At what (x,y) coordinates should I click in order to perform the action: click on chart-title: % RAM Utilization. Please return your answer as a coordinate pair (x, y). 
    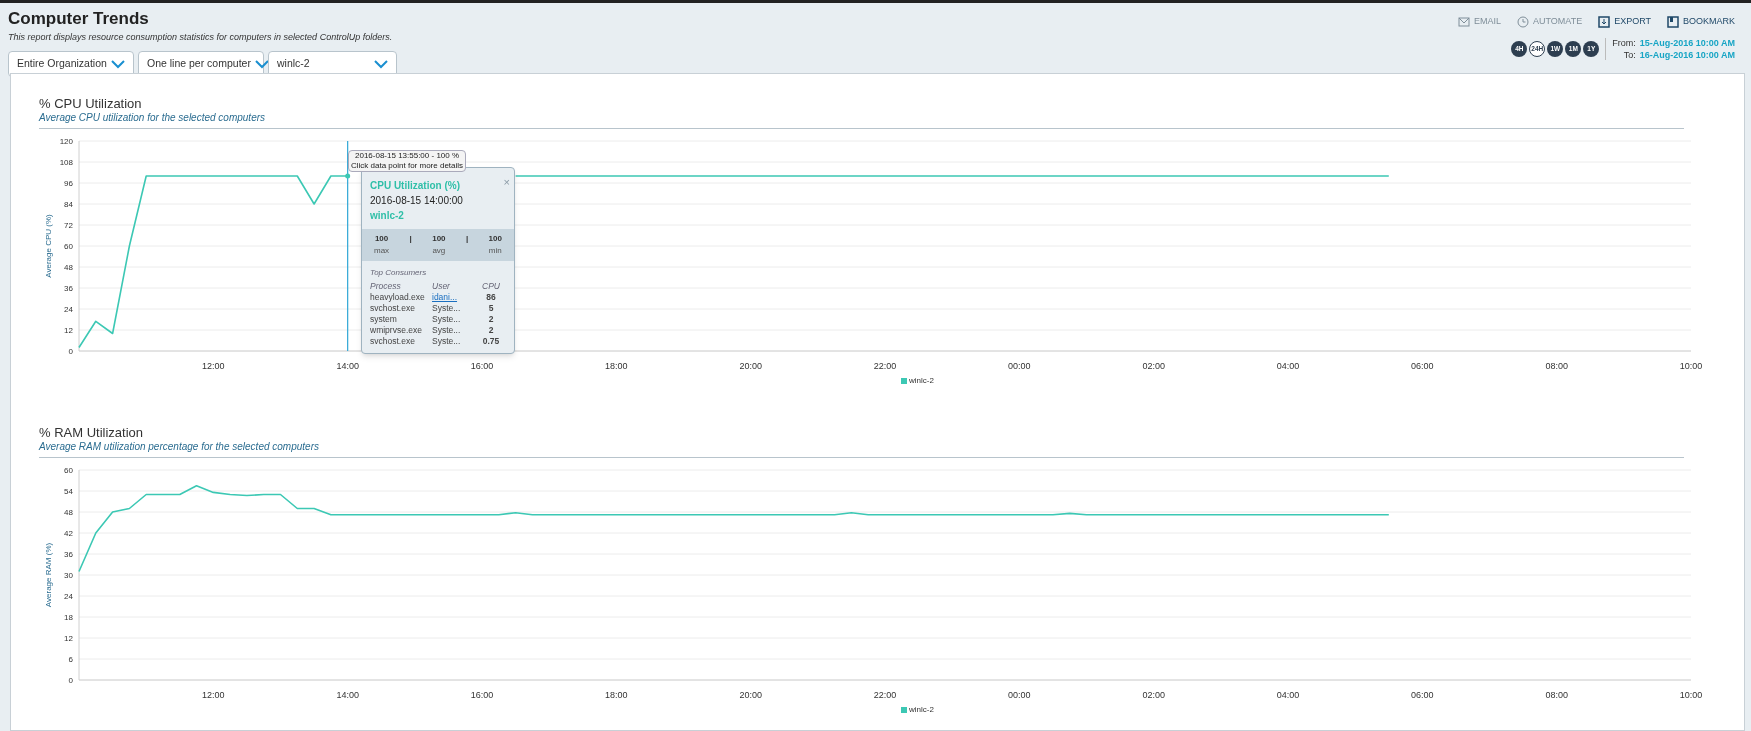
    Looking at the image, I should click on (92, 433).